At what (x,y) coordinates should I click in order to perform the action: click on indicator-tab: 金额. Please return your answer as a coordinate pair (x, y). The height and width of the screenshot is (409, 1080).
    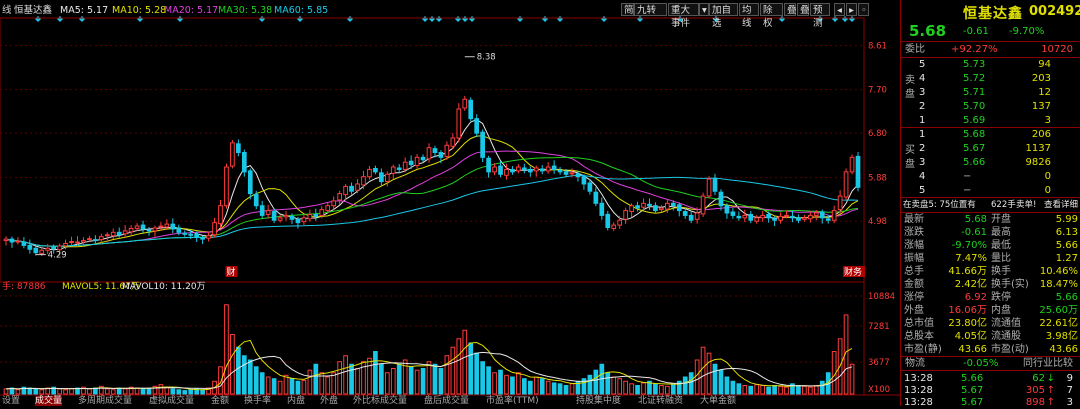
    Looking at the image, I should click on (220, 401).